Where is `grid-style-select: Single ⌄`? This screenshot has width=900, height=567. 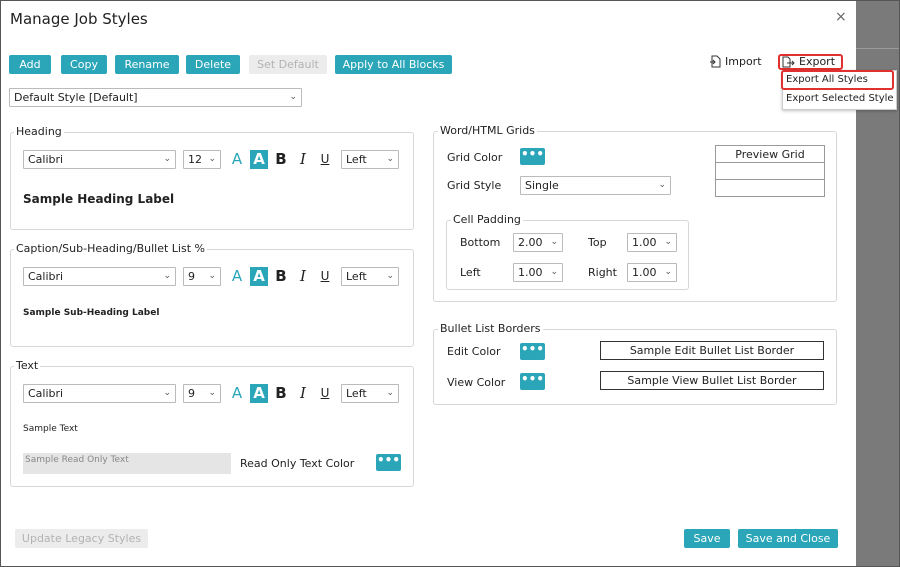
grid-style-select: Single ⌄ is located at coordinates (595, 185).